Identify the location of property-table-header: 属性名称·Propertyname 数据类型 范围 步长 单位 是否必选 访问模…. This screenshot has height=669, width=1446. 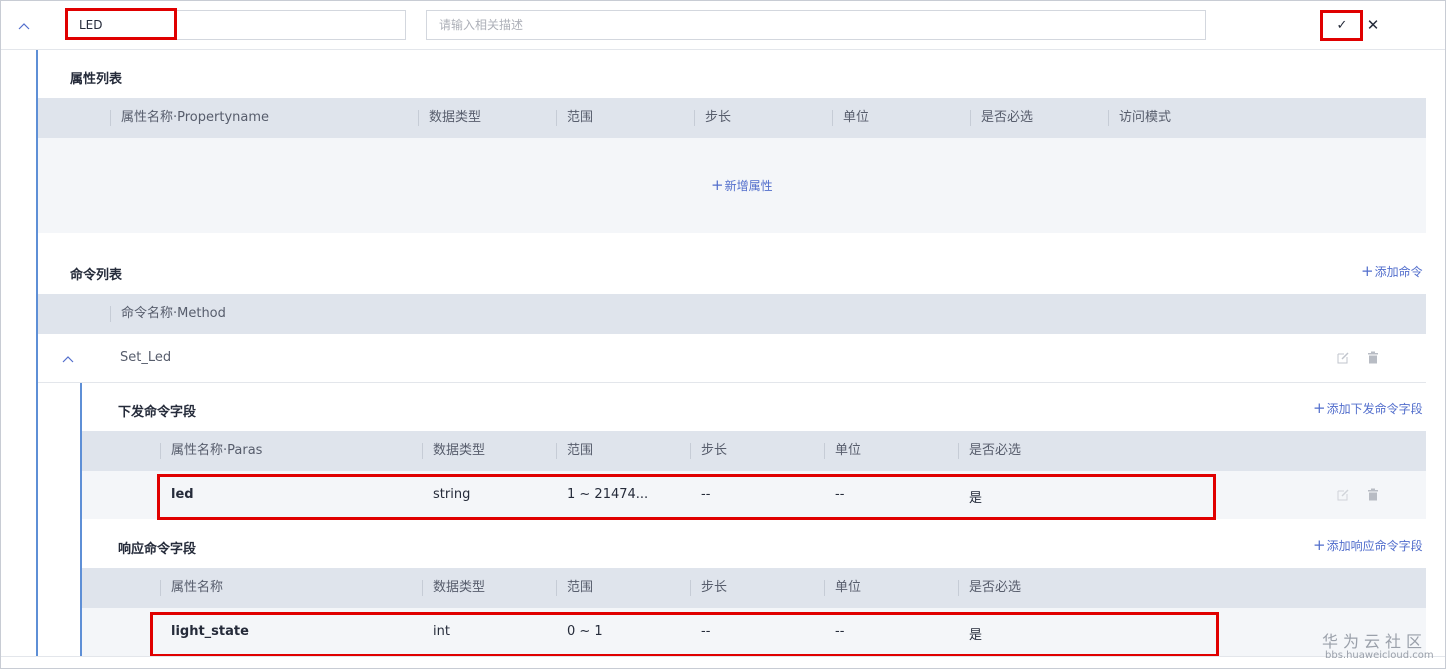
(732, 118).